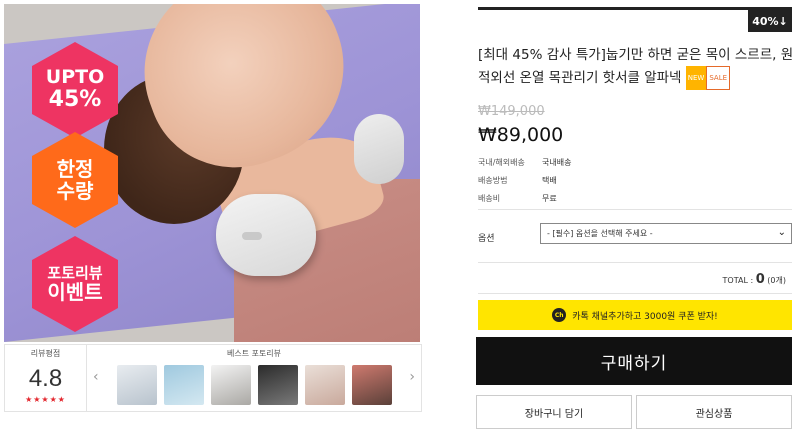 Image resolution: width=800 pixels, height=434 pixels. What do you see at coordinates (75, 191) in the screenshot?
I see `badge-line2: 수량` at bounding box center [75, 191].